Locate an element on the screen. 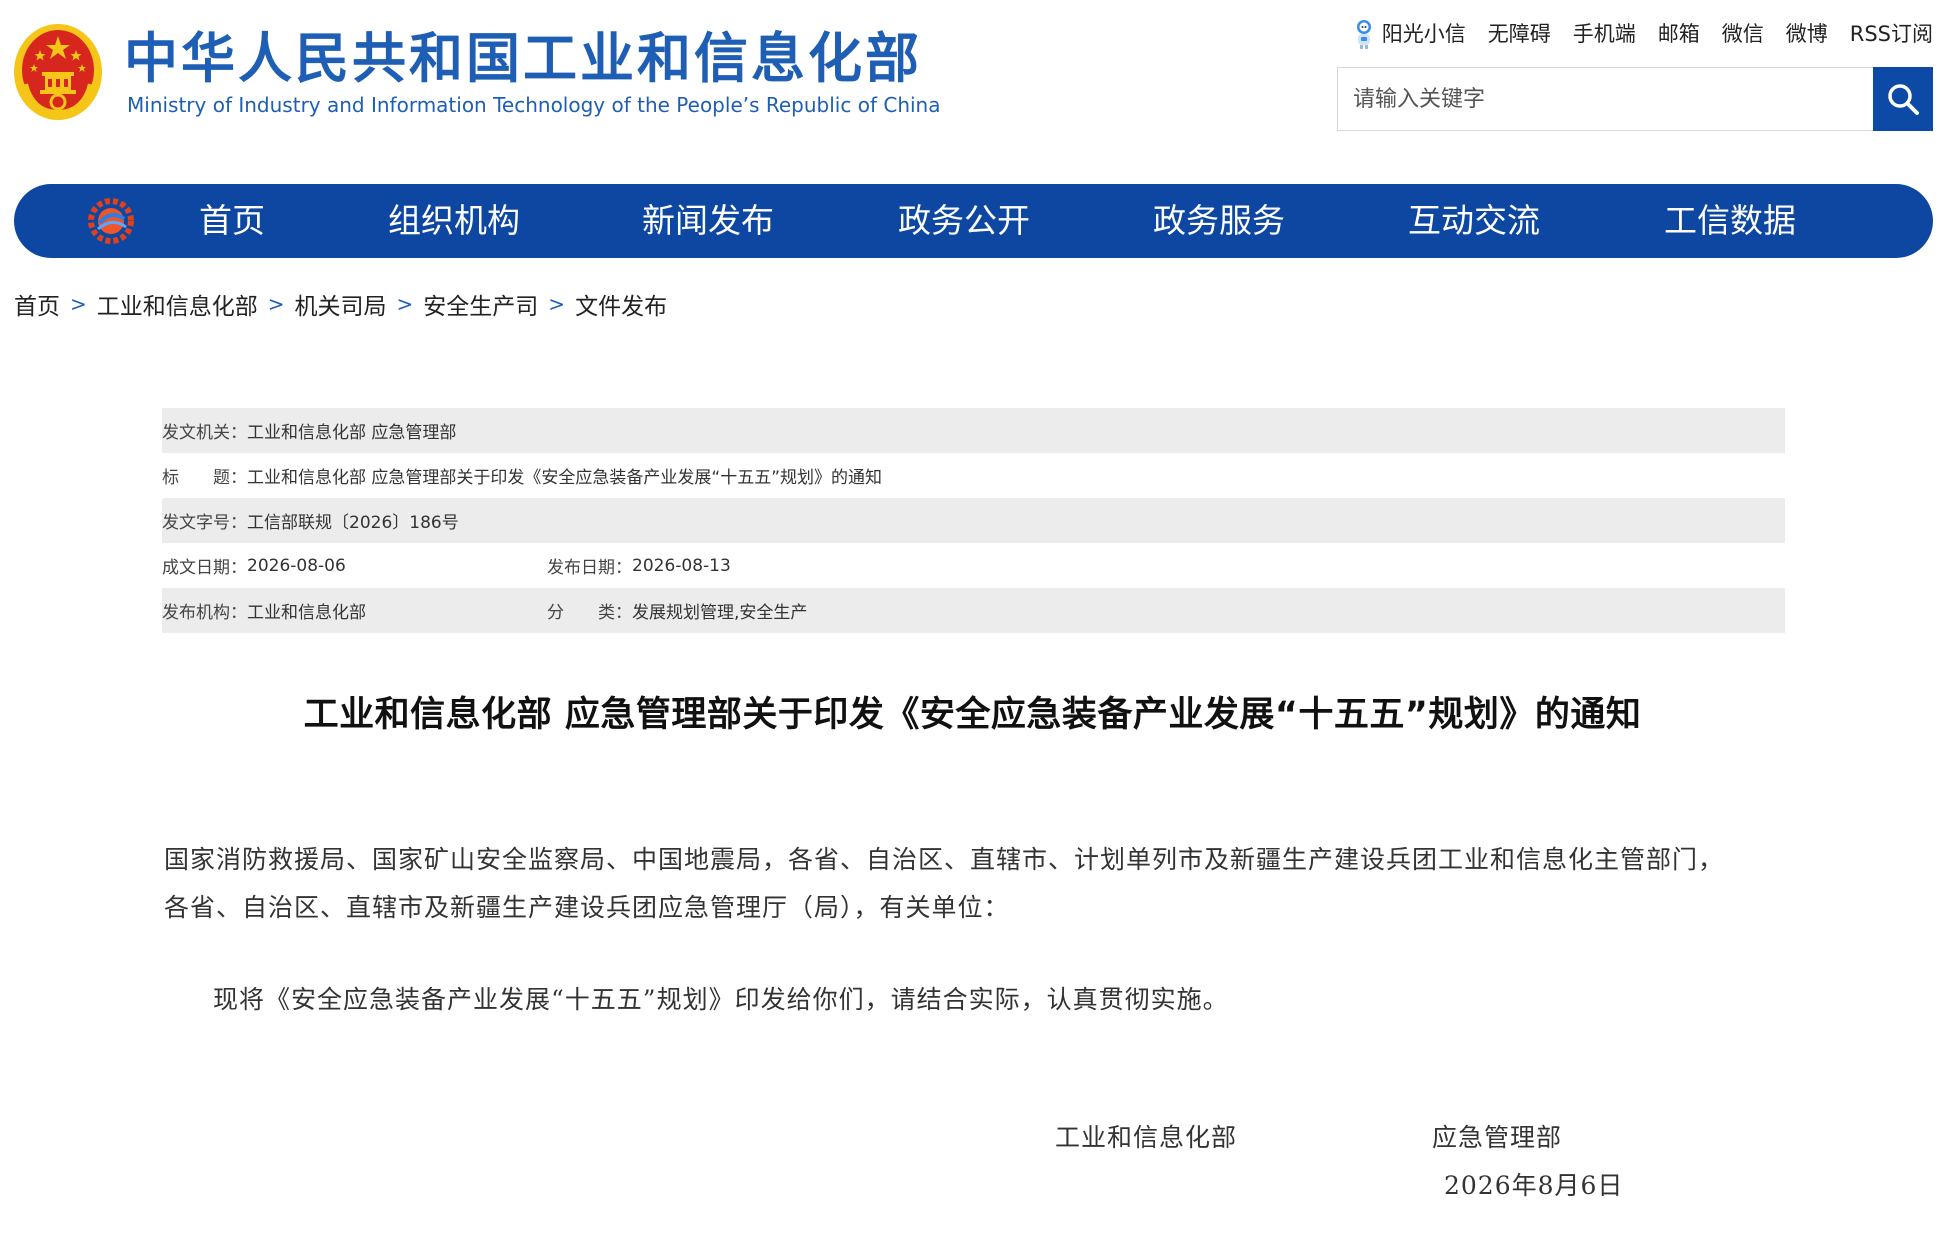 This screenshot has width=1945, height=1237. top-link-sunny-label: 阳光小信 is located at coordinates (1423, 34).